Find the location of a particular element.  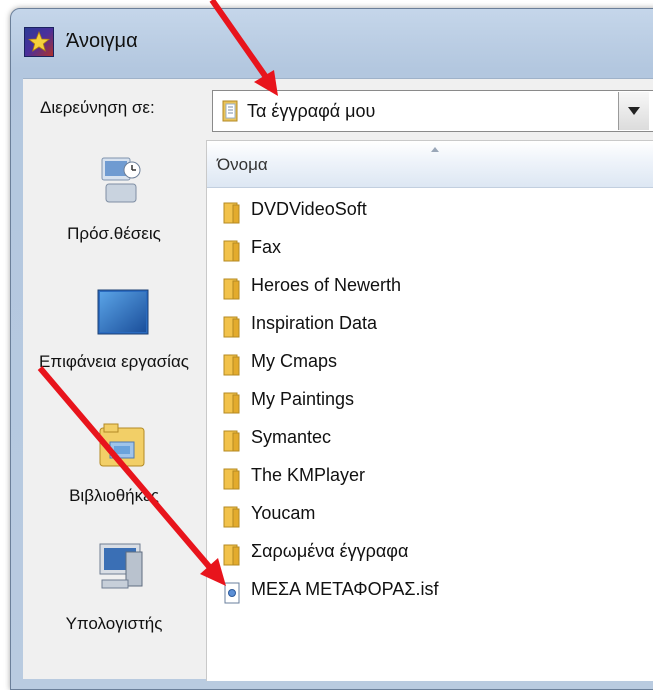

annotation-arrow-bottom is located at coordinates (126, 469).